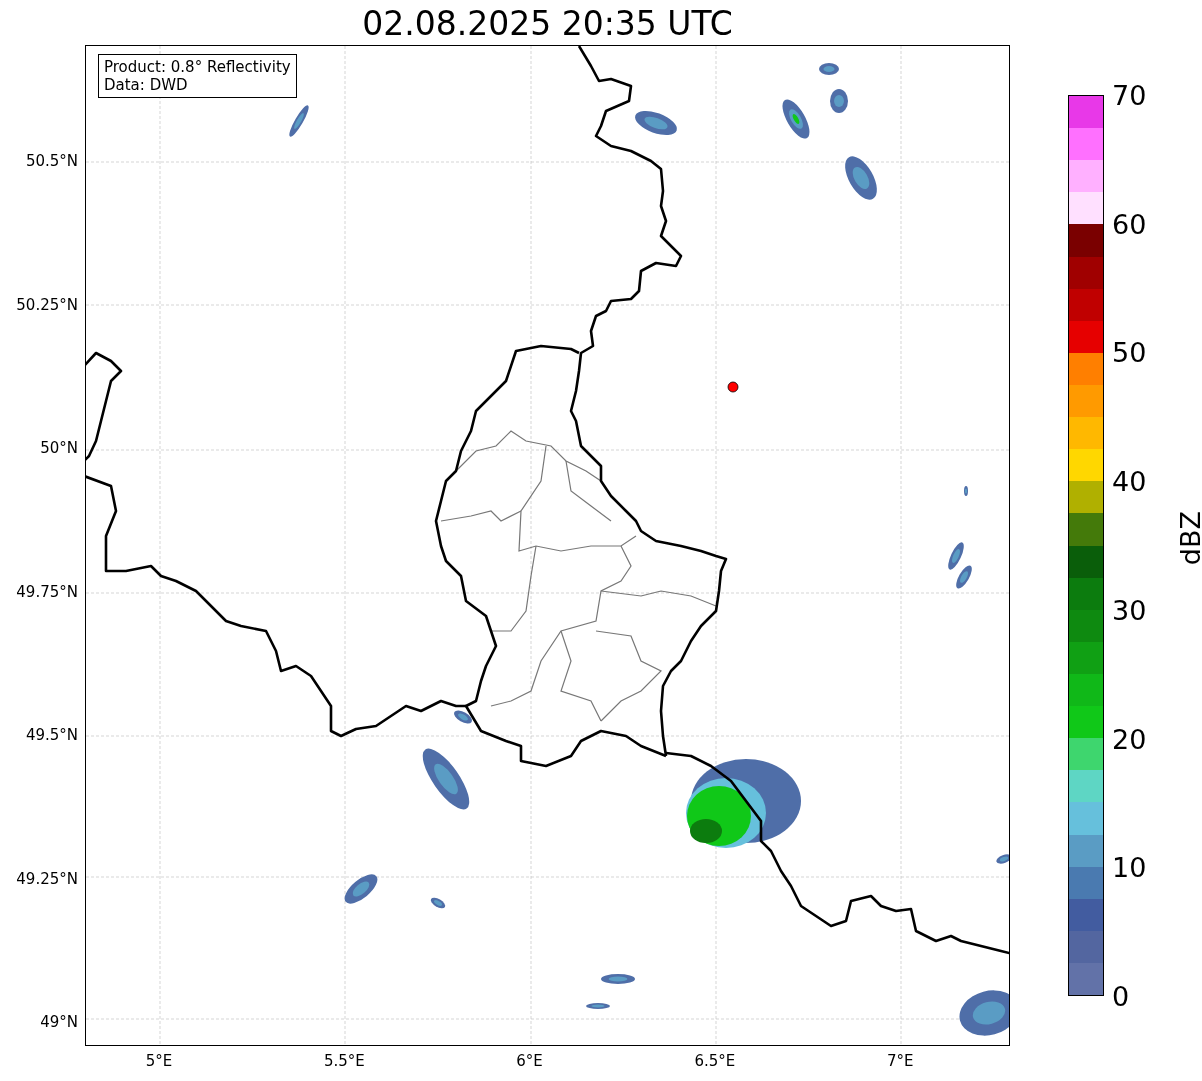  Describe the element at coordinates (1129, 224) in the screenshot. I see `colorbar-tick-label: 60` at that location.